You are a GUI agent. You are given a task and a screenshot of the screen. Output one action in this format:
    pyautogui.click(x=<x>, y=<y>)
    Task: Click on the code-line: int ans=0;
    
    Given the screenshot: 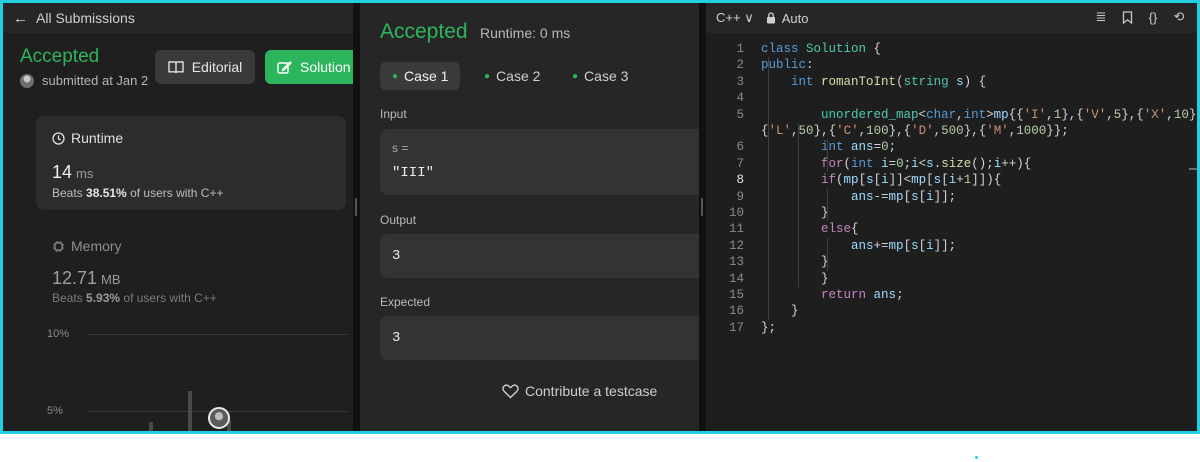 What is the action you would take?
    pyautogui.click(x=828, y=147)
    